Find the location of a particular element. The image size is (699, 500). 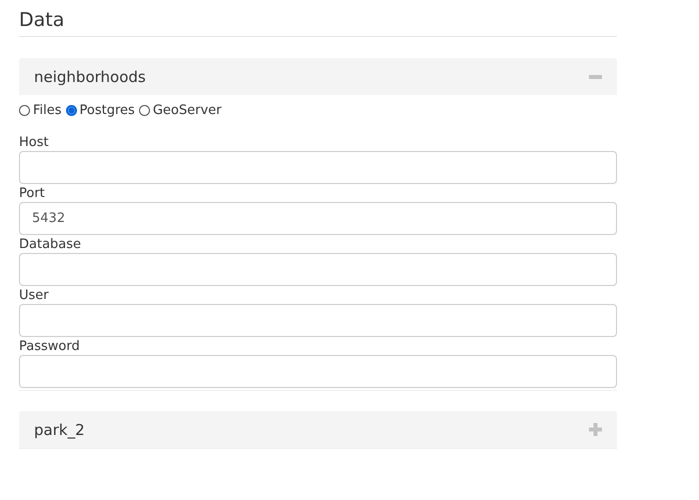

plus-icon is located at coordinates (595, 429).